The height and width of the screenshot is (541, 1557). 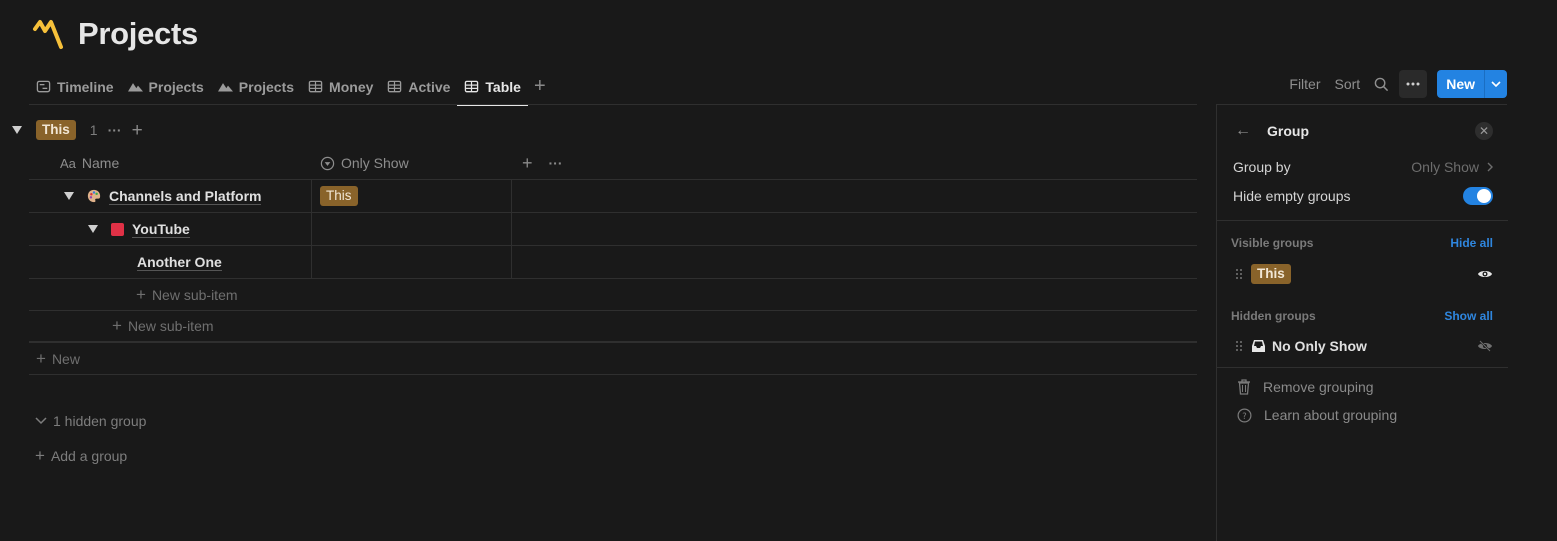 I want to click on tab-active: Active, so click(x=418, y=86).